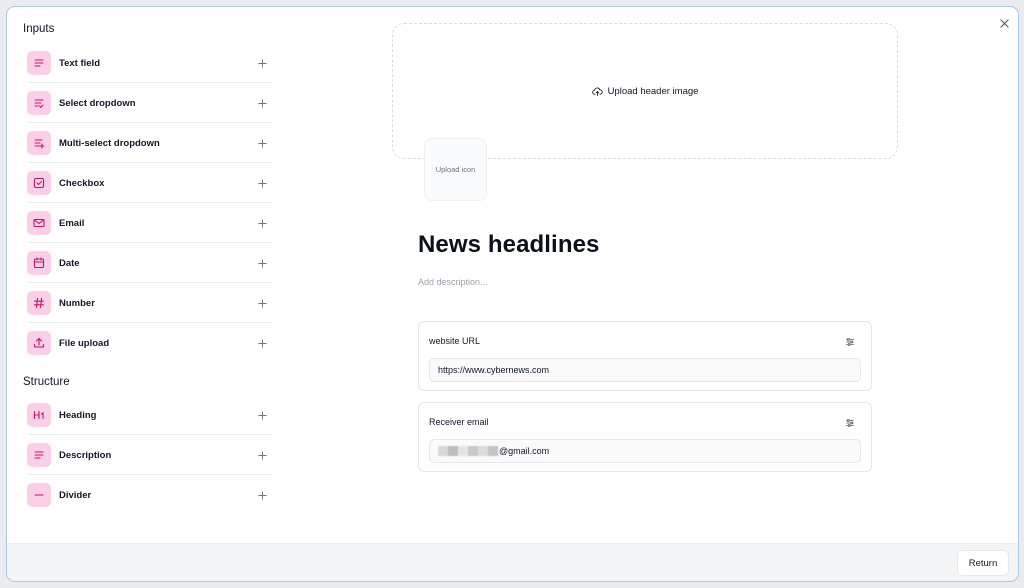 The height and width of the screenshot is (588, 1024). What do you see at coordinates (983, 563) in the screenshot?
I see `return-button: Return` at bounding box center [983, 563].